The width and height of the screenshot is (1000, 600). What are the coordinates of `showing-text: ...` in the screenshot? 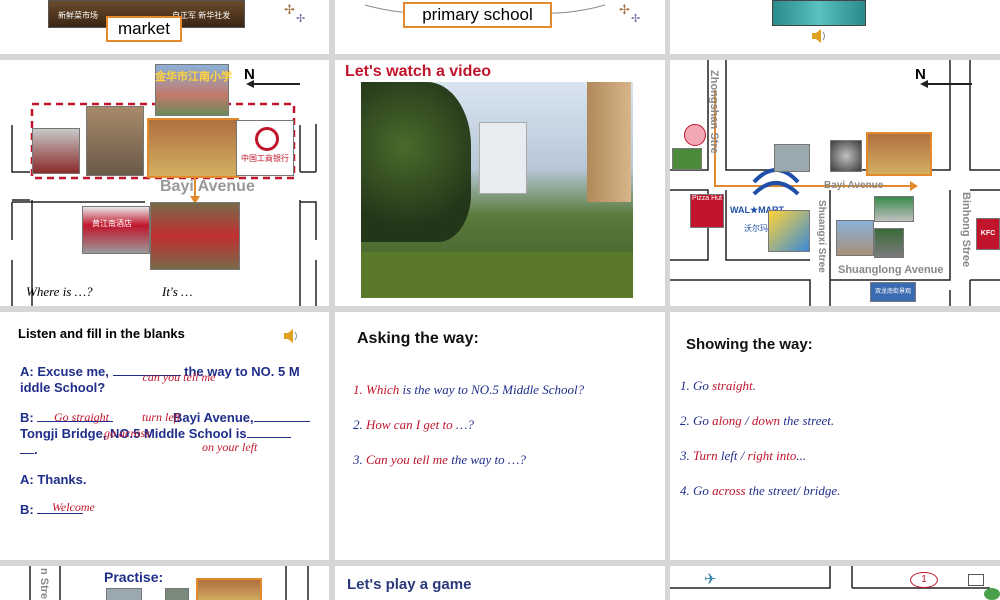 It's located at (801, 455).